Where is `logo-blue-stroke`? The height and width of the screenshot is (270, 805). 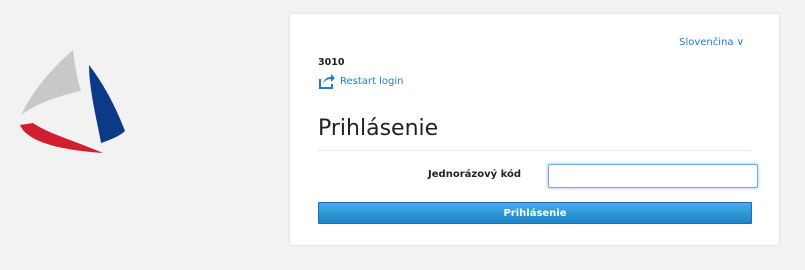 logo-blue-stroke is located at coordinates (107, 104).